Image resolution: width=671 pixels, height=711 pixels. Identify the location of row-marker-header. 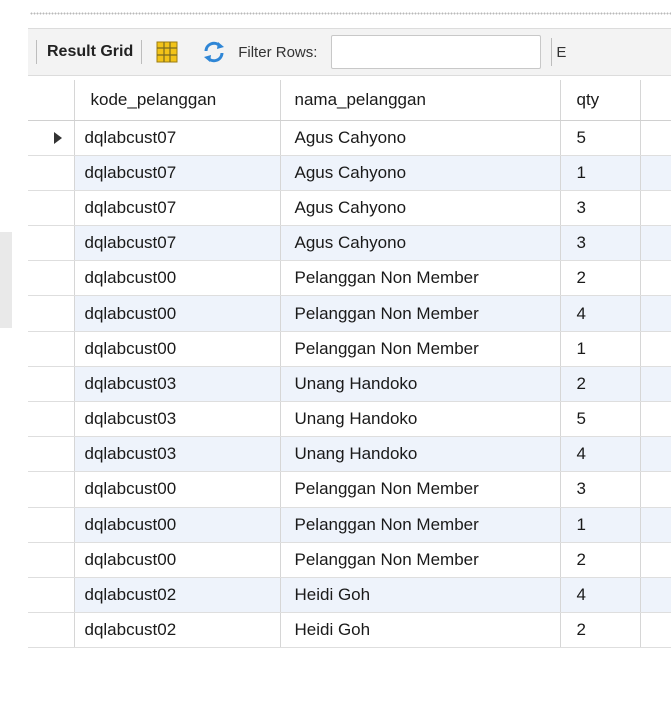
(51, 100).